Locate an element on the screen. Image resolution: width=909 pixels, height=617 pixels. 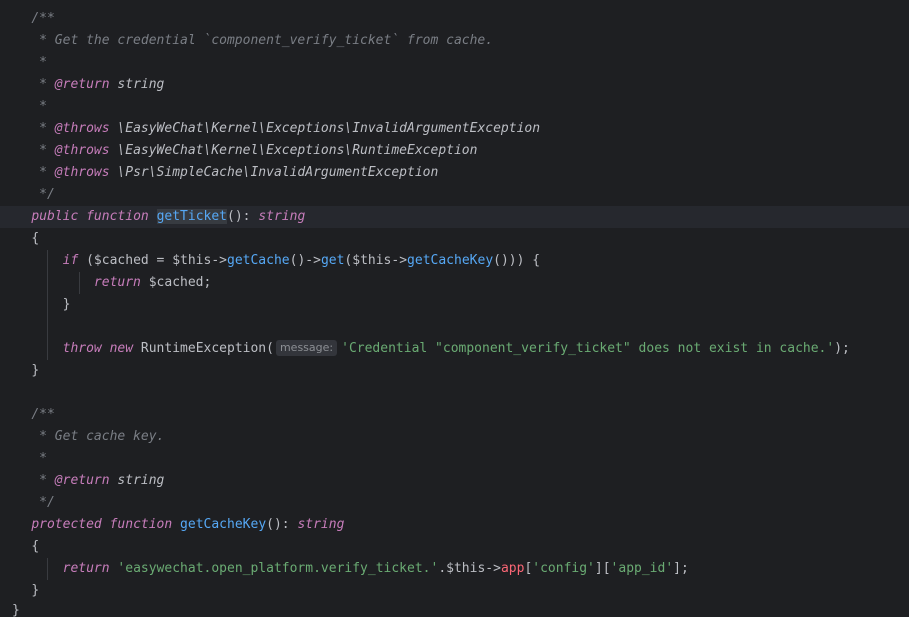
code-text: ()-> is located at coordinates (305, 260).